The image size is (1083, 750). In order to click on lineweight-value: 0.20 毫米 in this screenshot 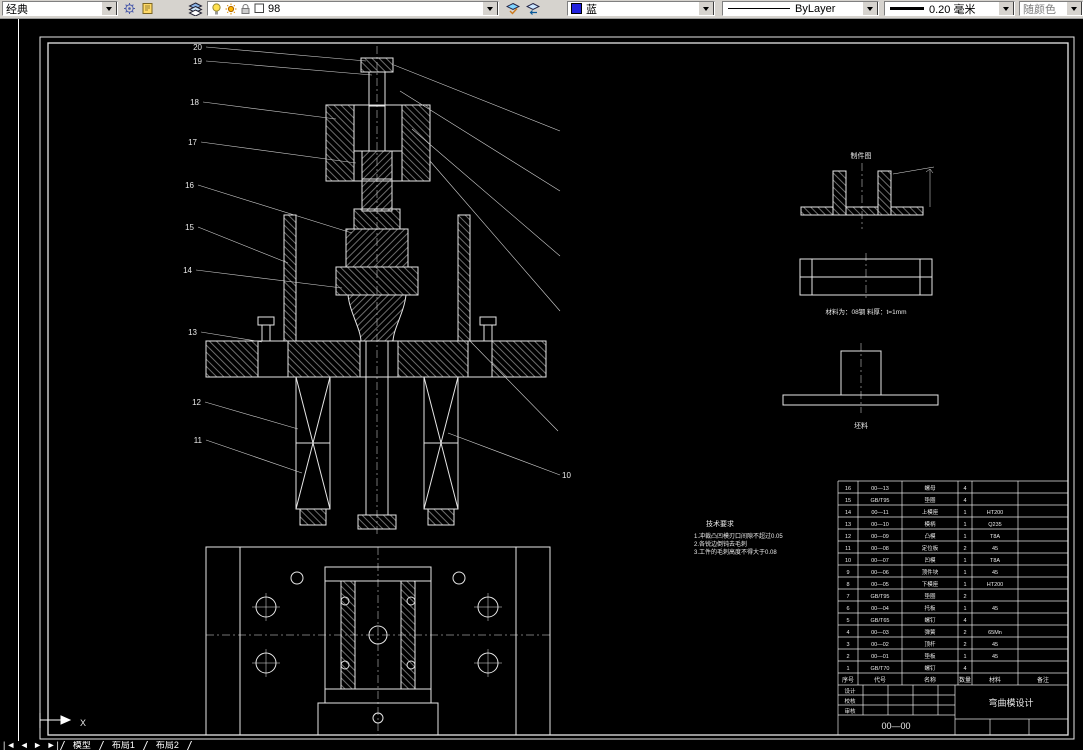, I will do `click(952, 9)`.